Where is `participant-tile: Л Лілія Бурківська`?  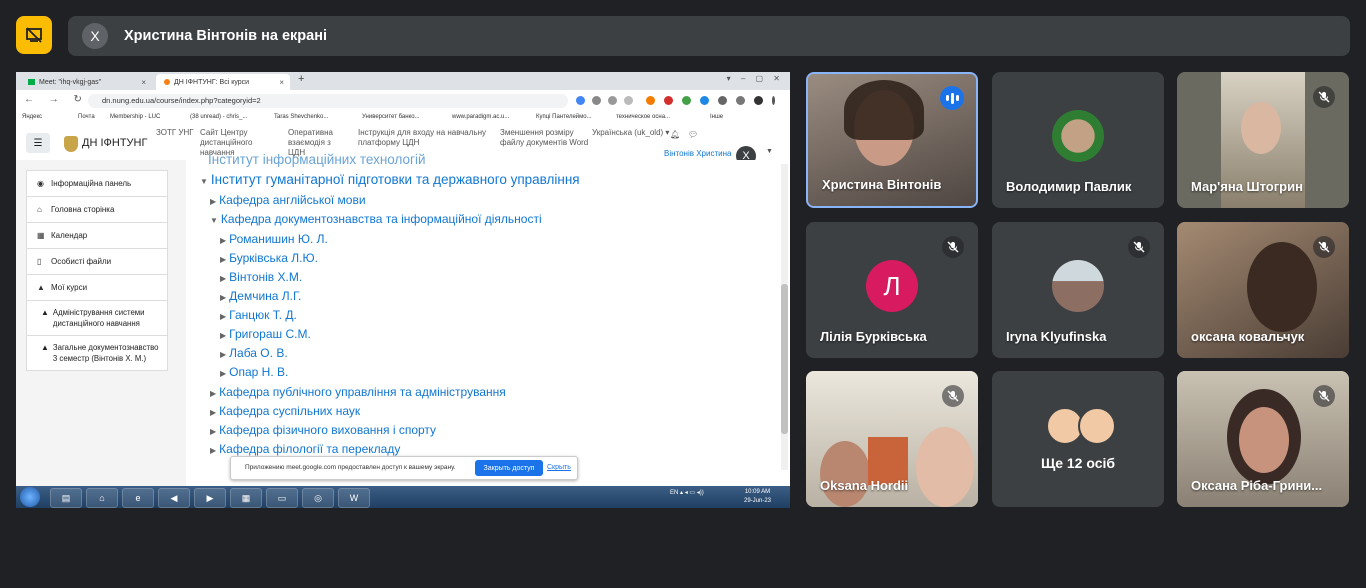 participant-tile: Л Лілія Бурківська is located at coordinates (892, 290).